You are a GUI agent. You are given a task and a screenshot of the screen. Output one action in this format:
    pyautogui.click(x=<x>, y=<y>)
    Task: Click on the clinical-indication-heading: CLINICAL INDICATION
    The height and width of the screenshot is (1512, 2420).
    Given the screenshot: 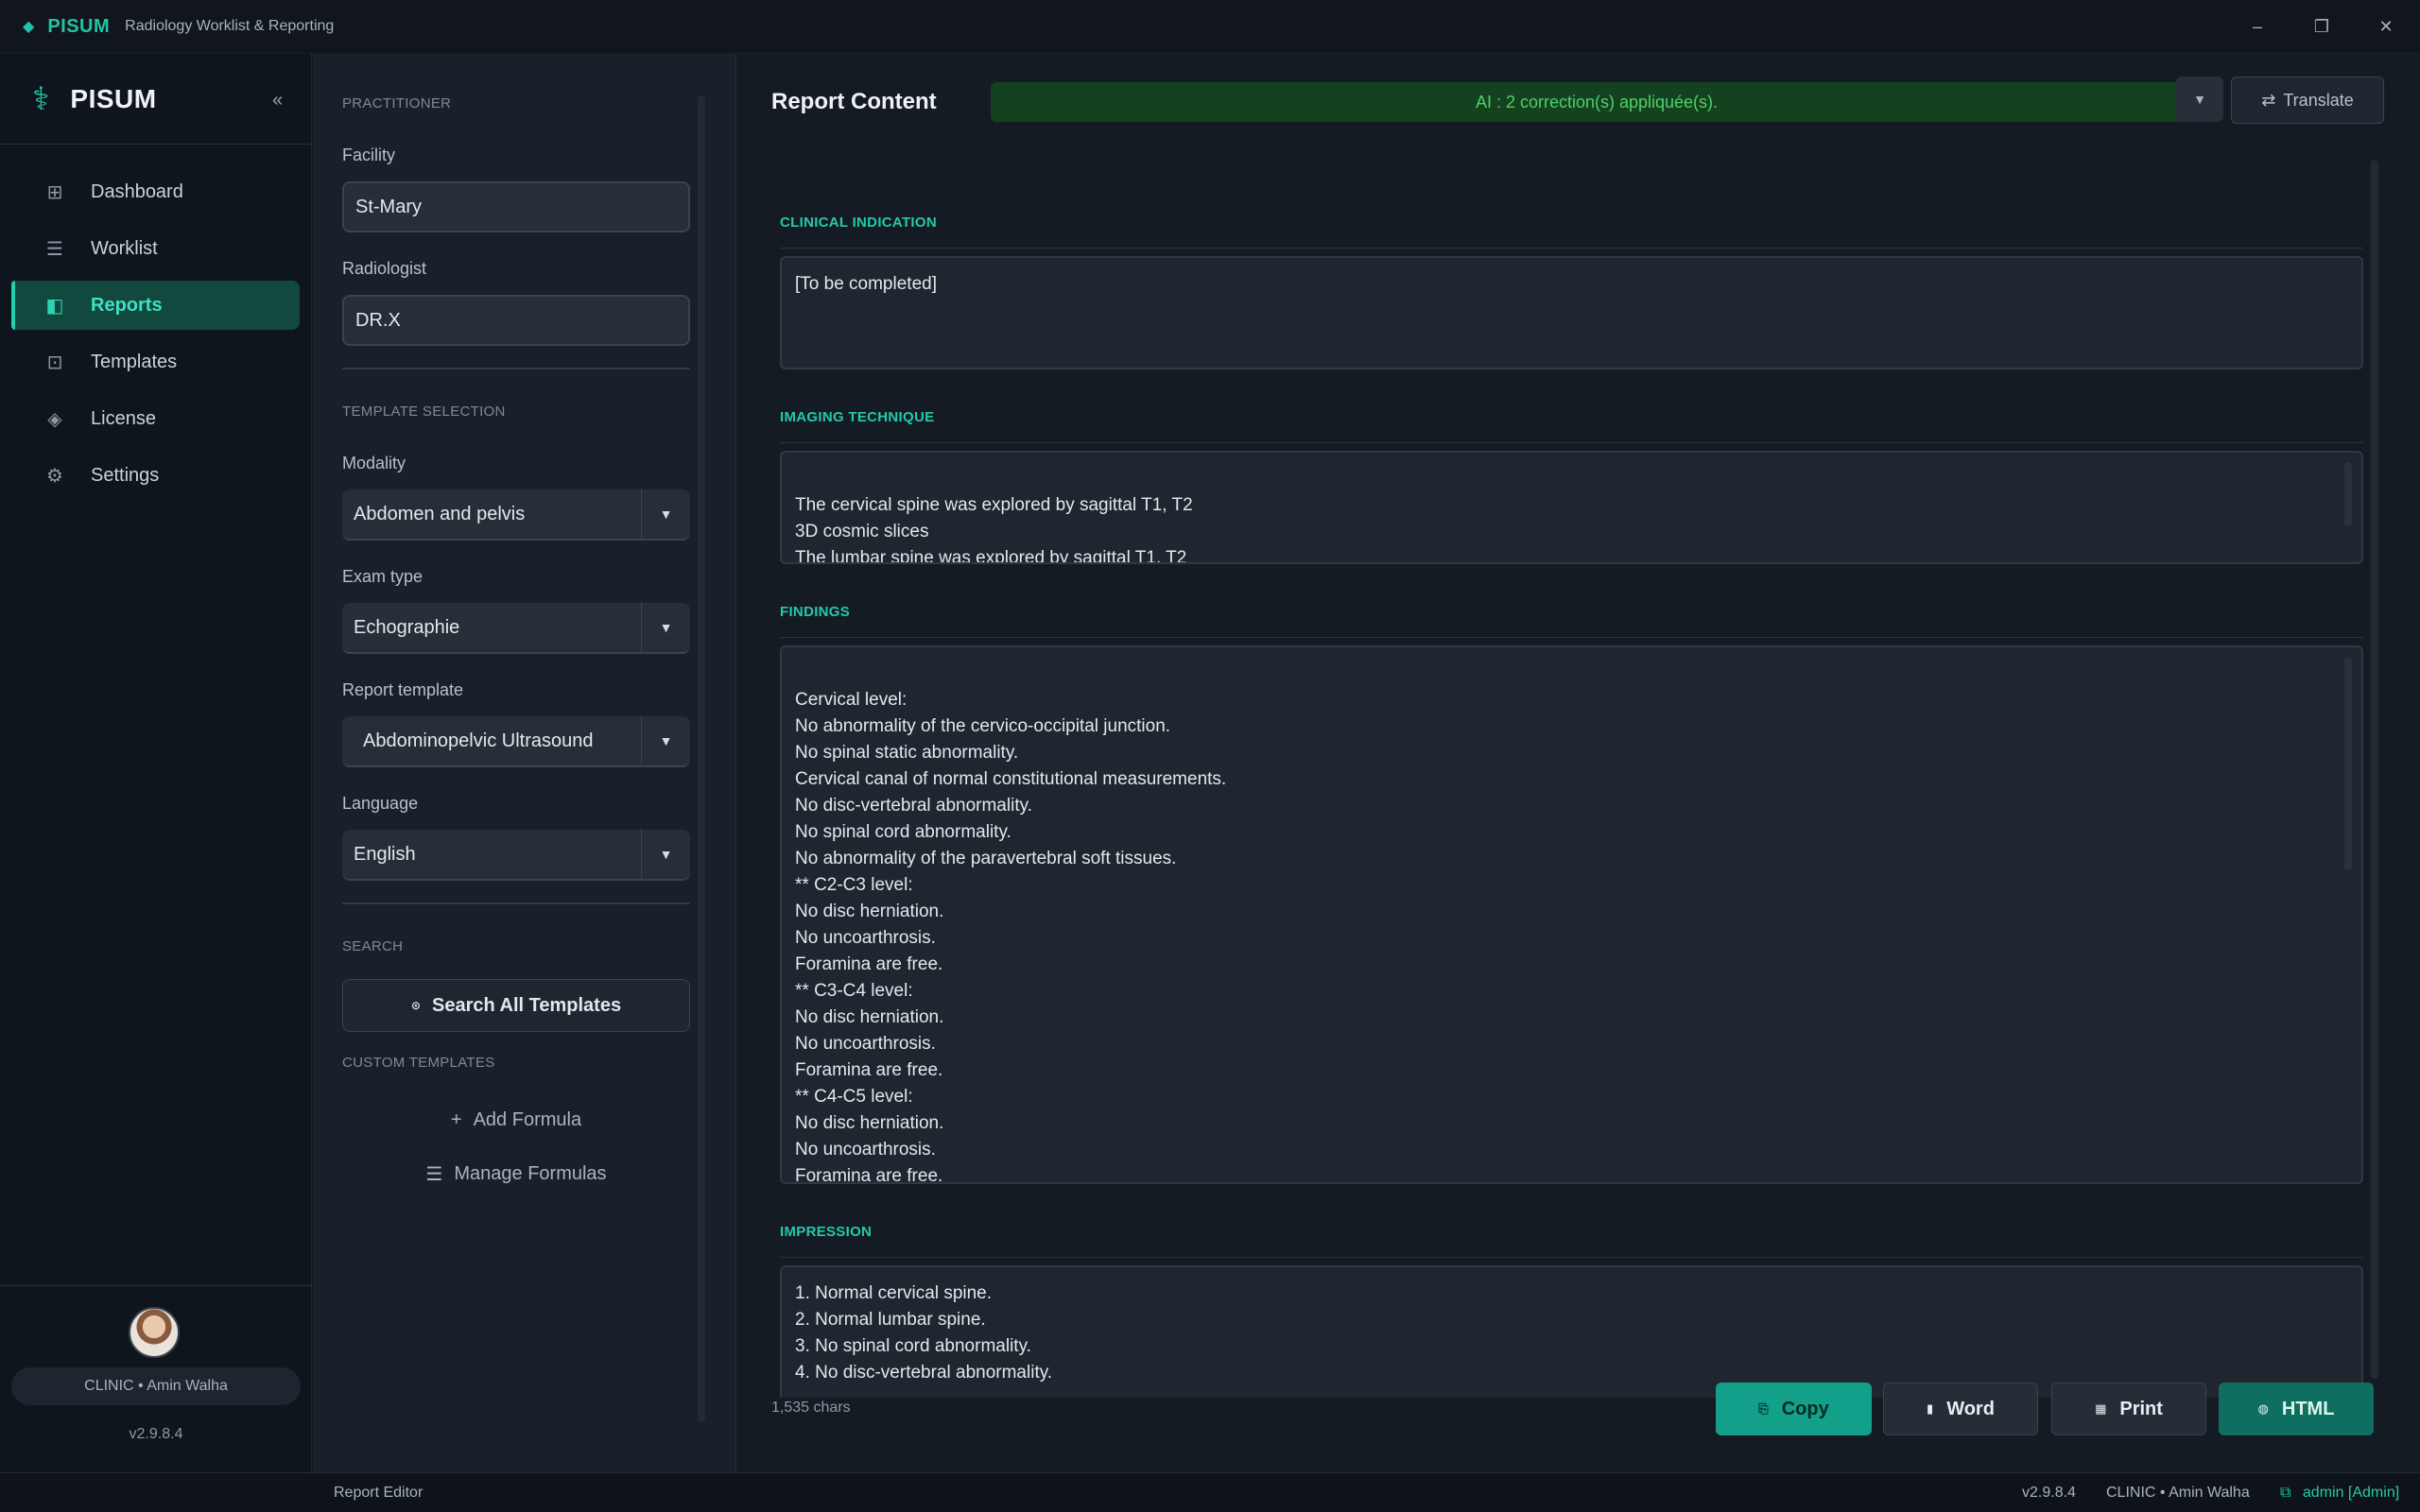 What is the action you would take?
    pyautogui.click(x=858, y=223)
    